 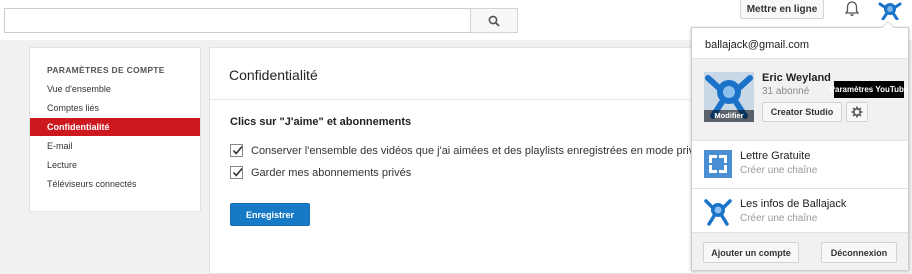 What do you see at coordinates (115, 165) in the screenshot?
I see `sidebar-item-playback: Lecture` at bounding box center [115, 165].